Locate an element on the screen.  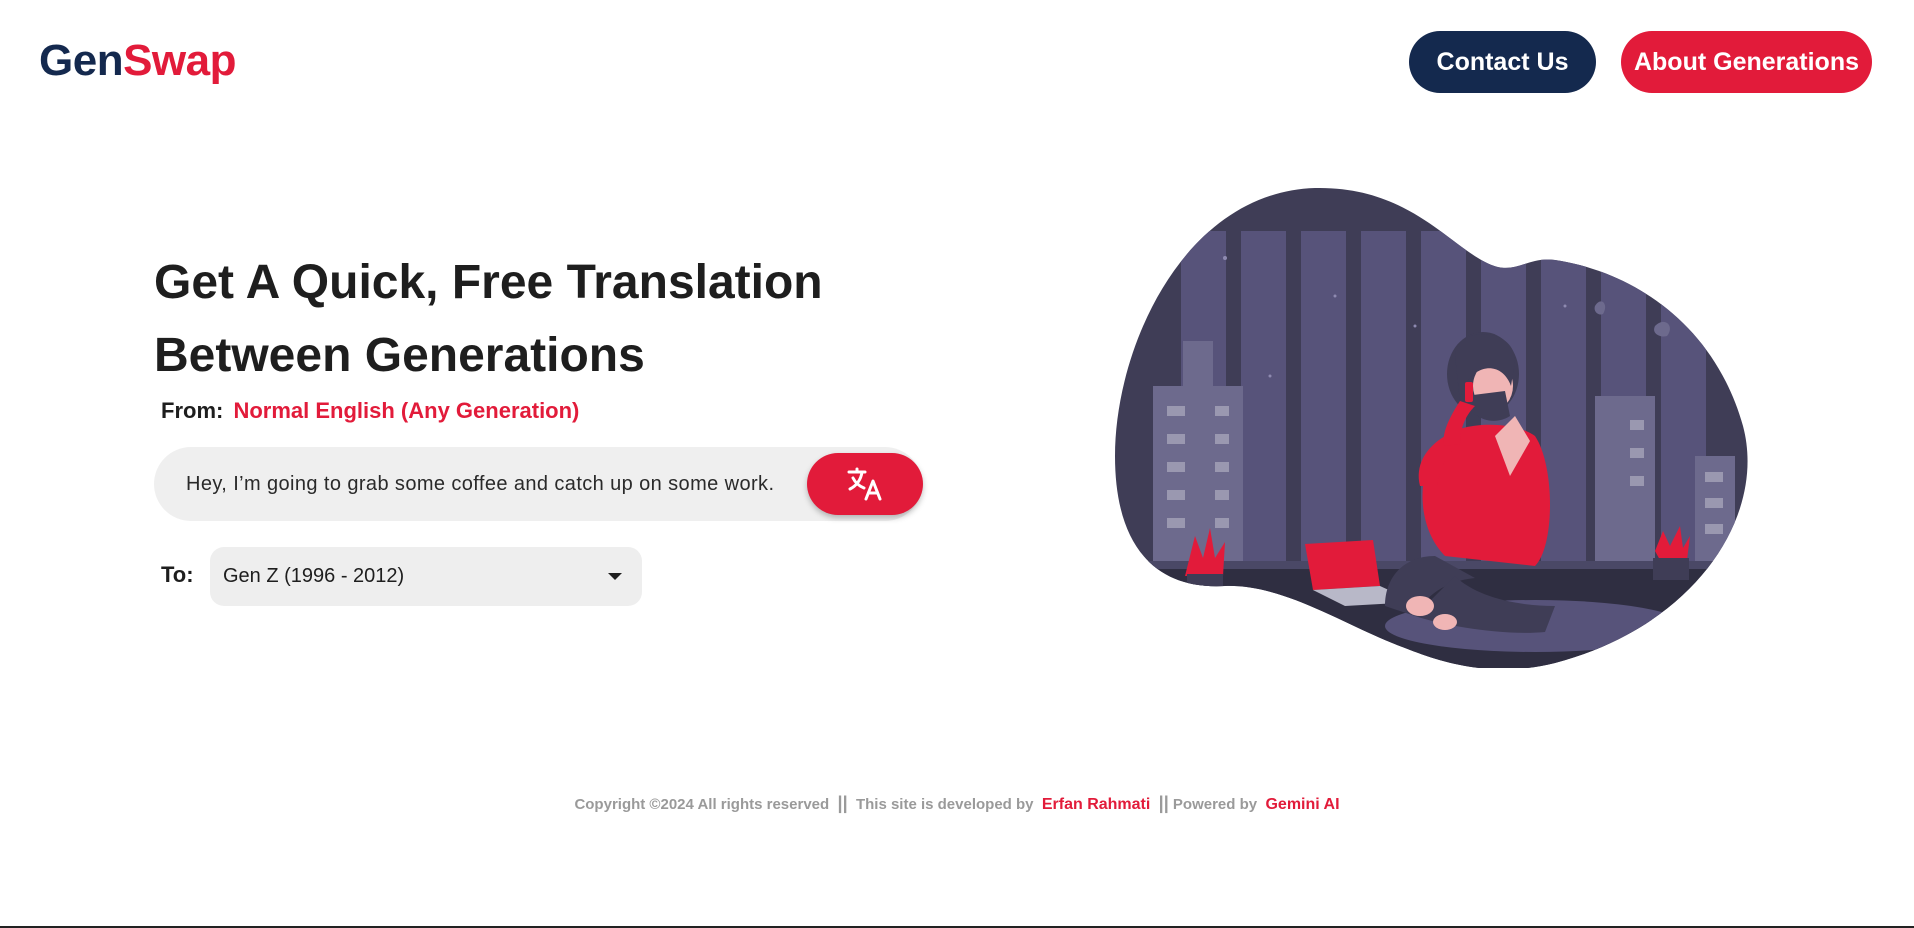
about-generations-button: About Generations is located at coordinates (1746, 62).